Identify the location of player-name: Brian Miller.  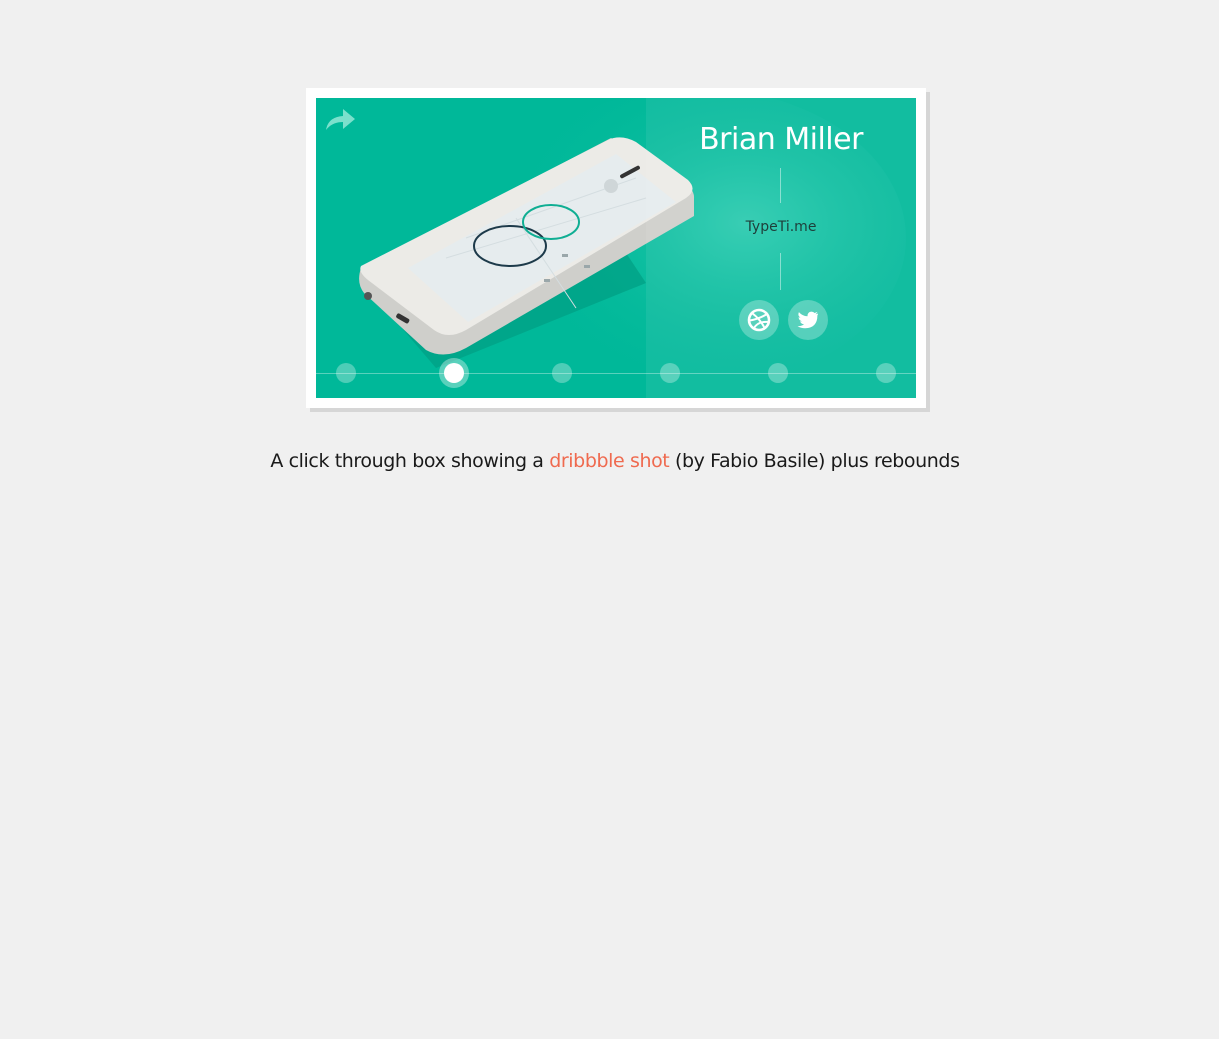
(781, 139).